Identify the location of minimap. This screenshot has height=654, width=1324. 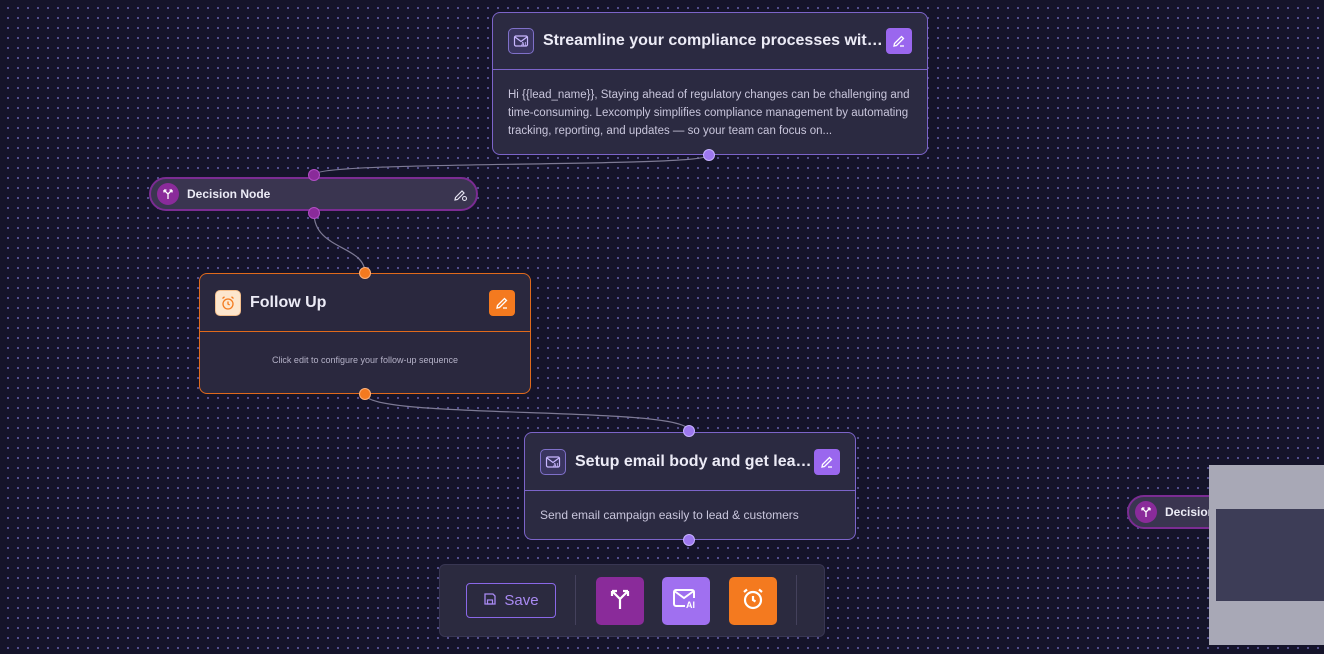
(1266, 555).